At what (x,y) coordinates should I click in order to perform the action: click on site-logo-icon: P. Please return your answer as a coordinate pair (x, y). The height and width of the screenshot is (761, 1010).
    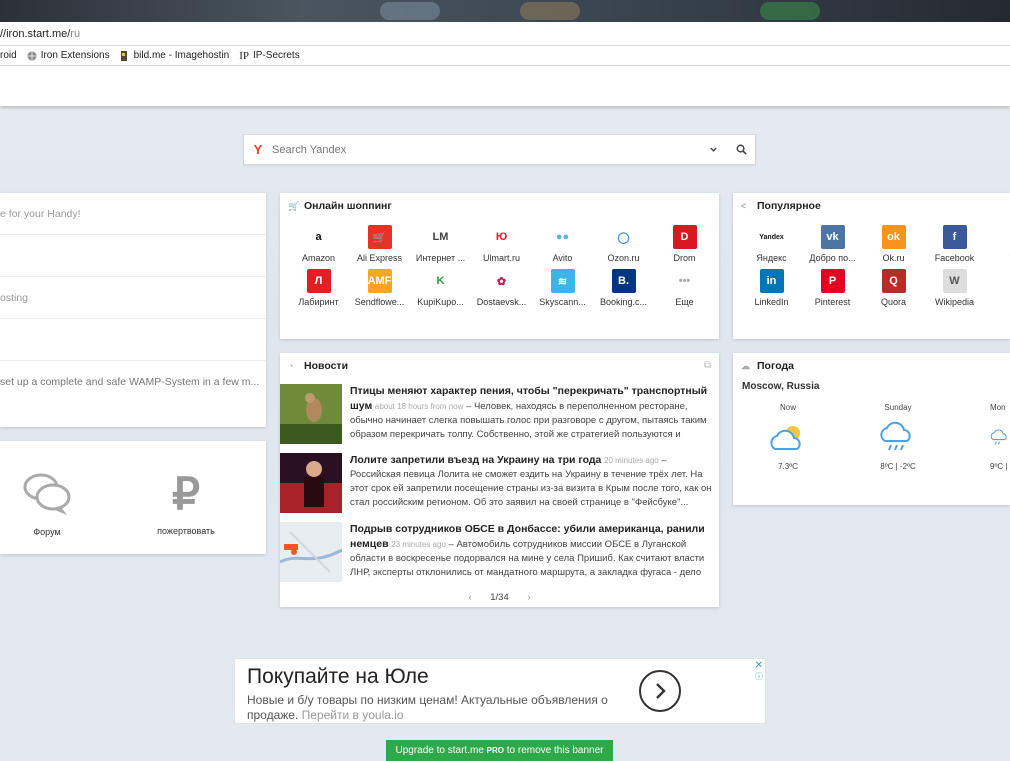
    Looking at the image, I should click on (832, 281).